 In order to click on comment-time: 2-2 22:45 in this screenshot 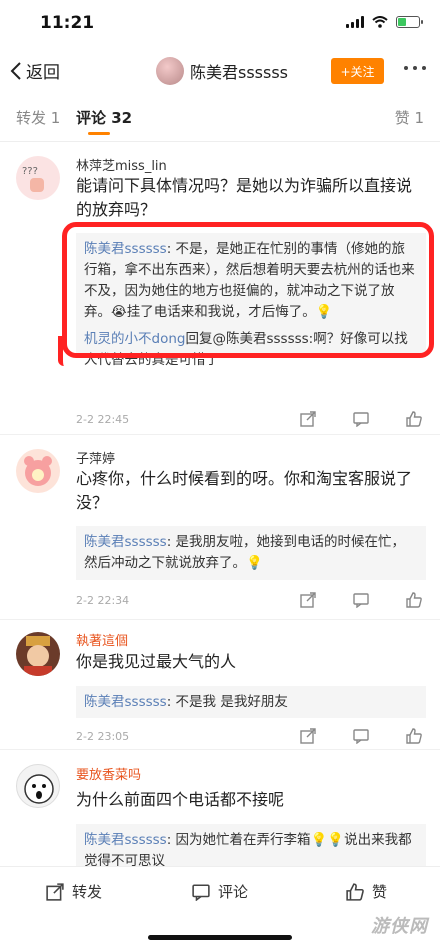, I will do `click(103, 419)`.